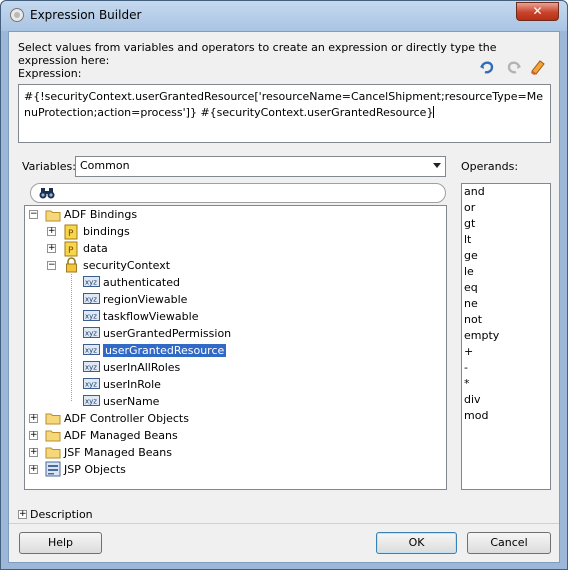  Describe the element at coordinates (105, 165) in the screenshot. I see `variables-dropdown-value: Common` at that location.